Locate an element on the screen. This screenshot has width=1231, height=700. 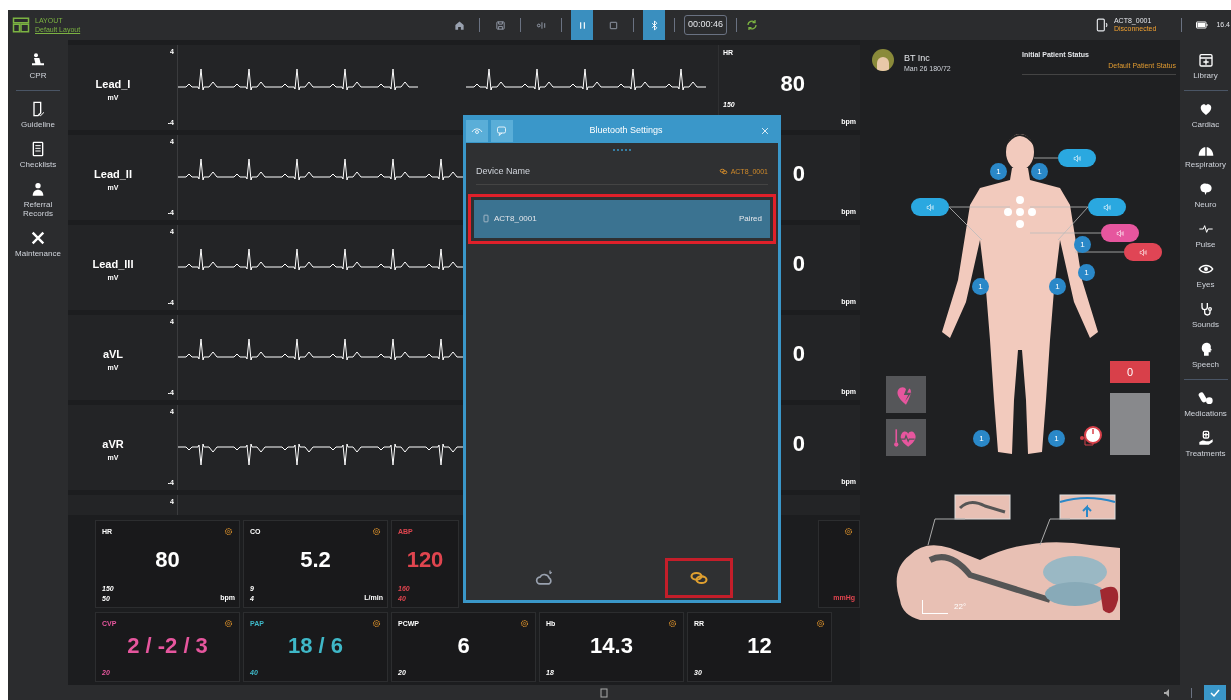
vital-value: 12 is located at coordinates (759, 646).